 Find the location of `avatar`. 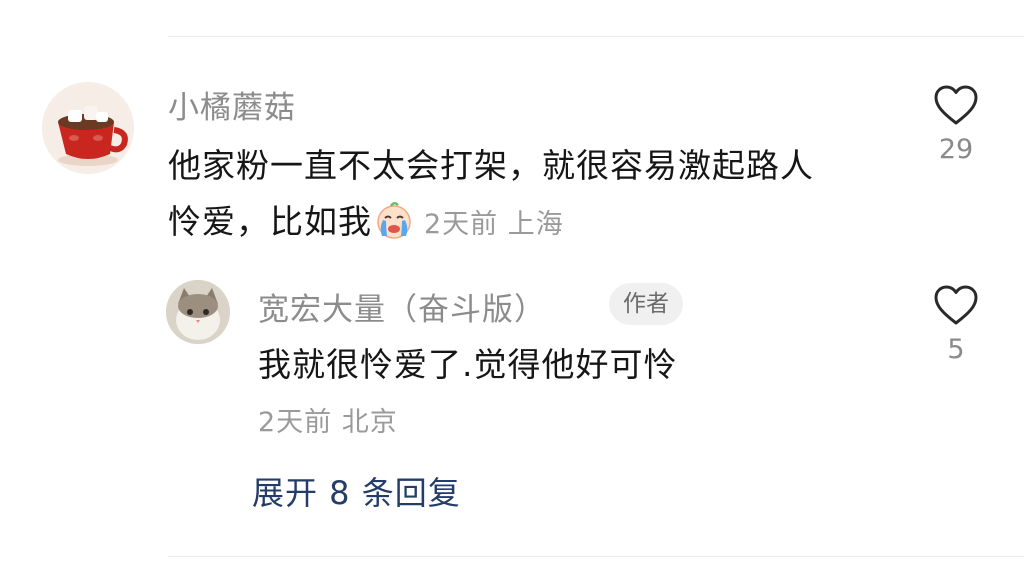

avatar is located at coordinates (88, 128).